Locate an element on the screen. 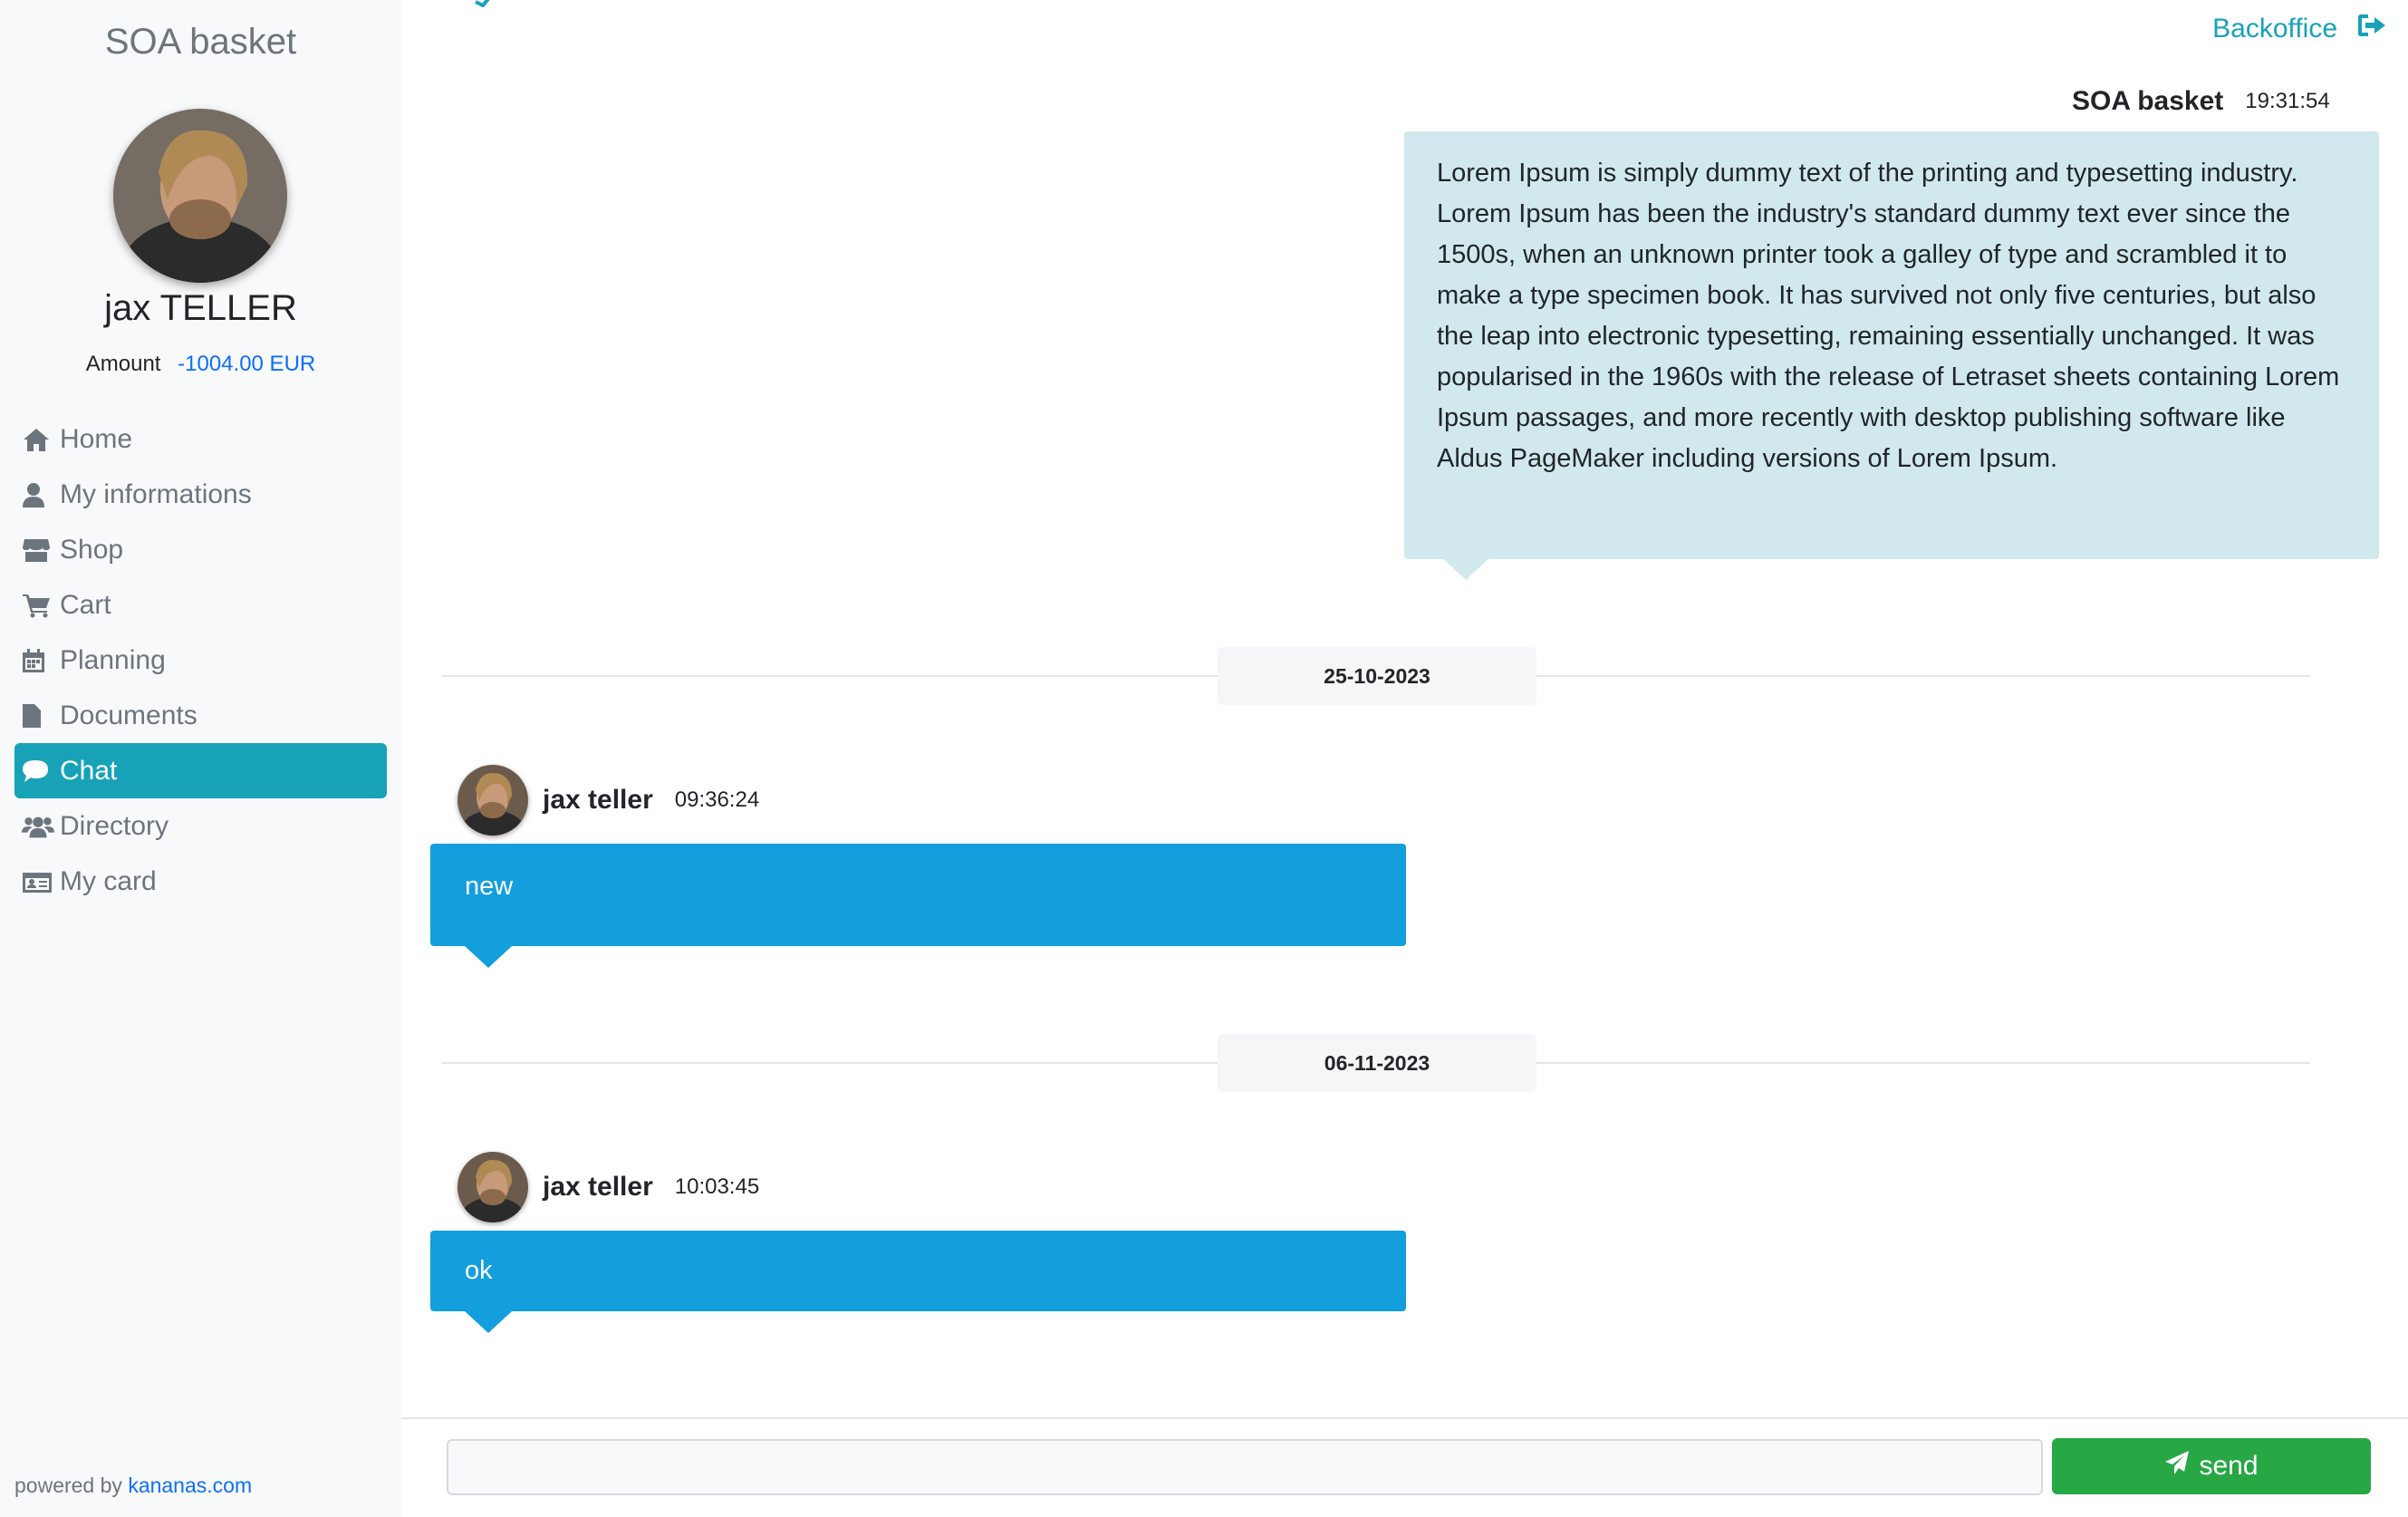 This screenshot has height=1517, width=2408. calendar-icon is located at coordinates (38, 660).